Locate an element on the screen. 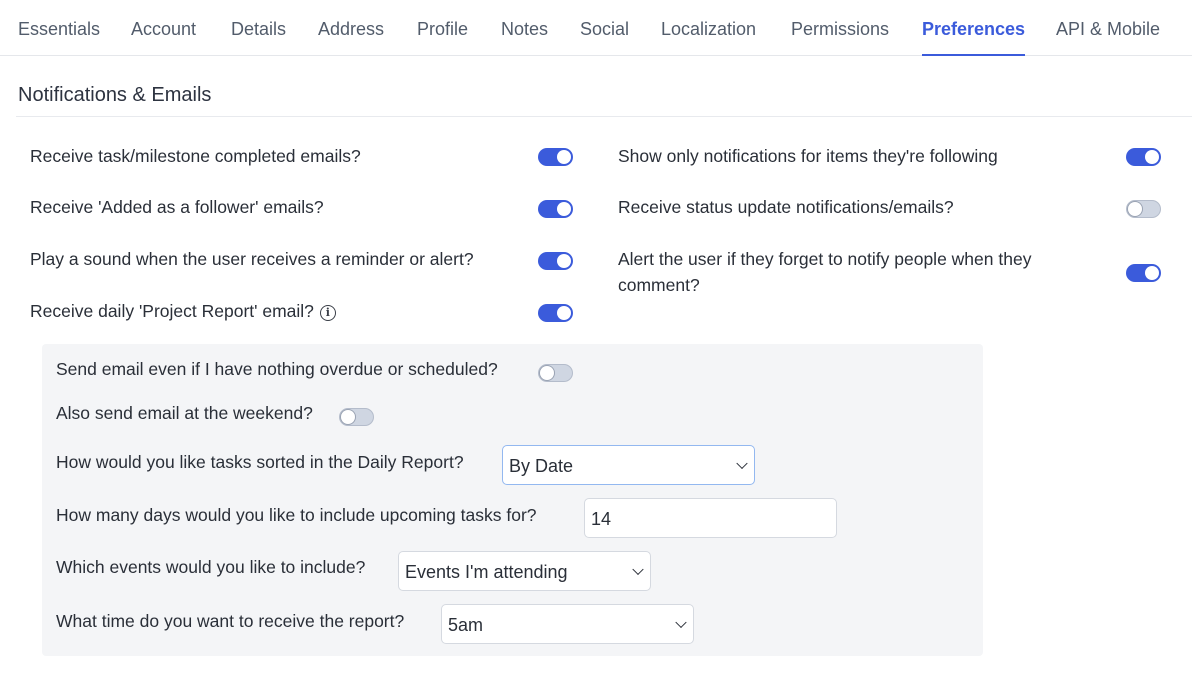 The image size is (1198, 674). setting-label-weekend: Also send email at the weekend? is located at coordinates (184, 413).